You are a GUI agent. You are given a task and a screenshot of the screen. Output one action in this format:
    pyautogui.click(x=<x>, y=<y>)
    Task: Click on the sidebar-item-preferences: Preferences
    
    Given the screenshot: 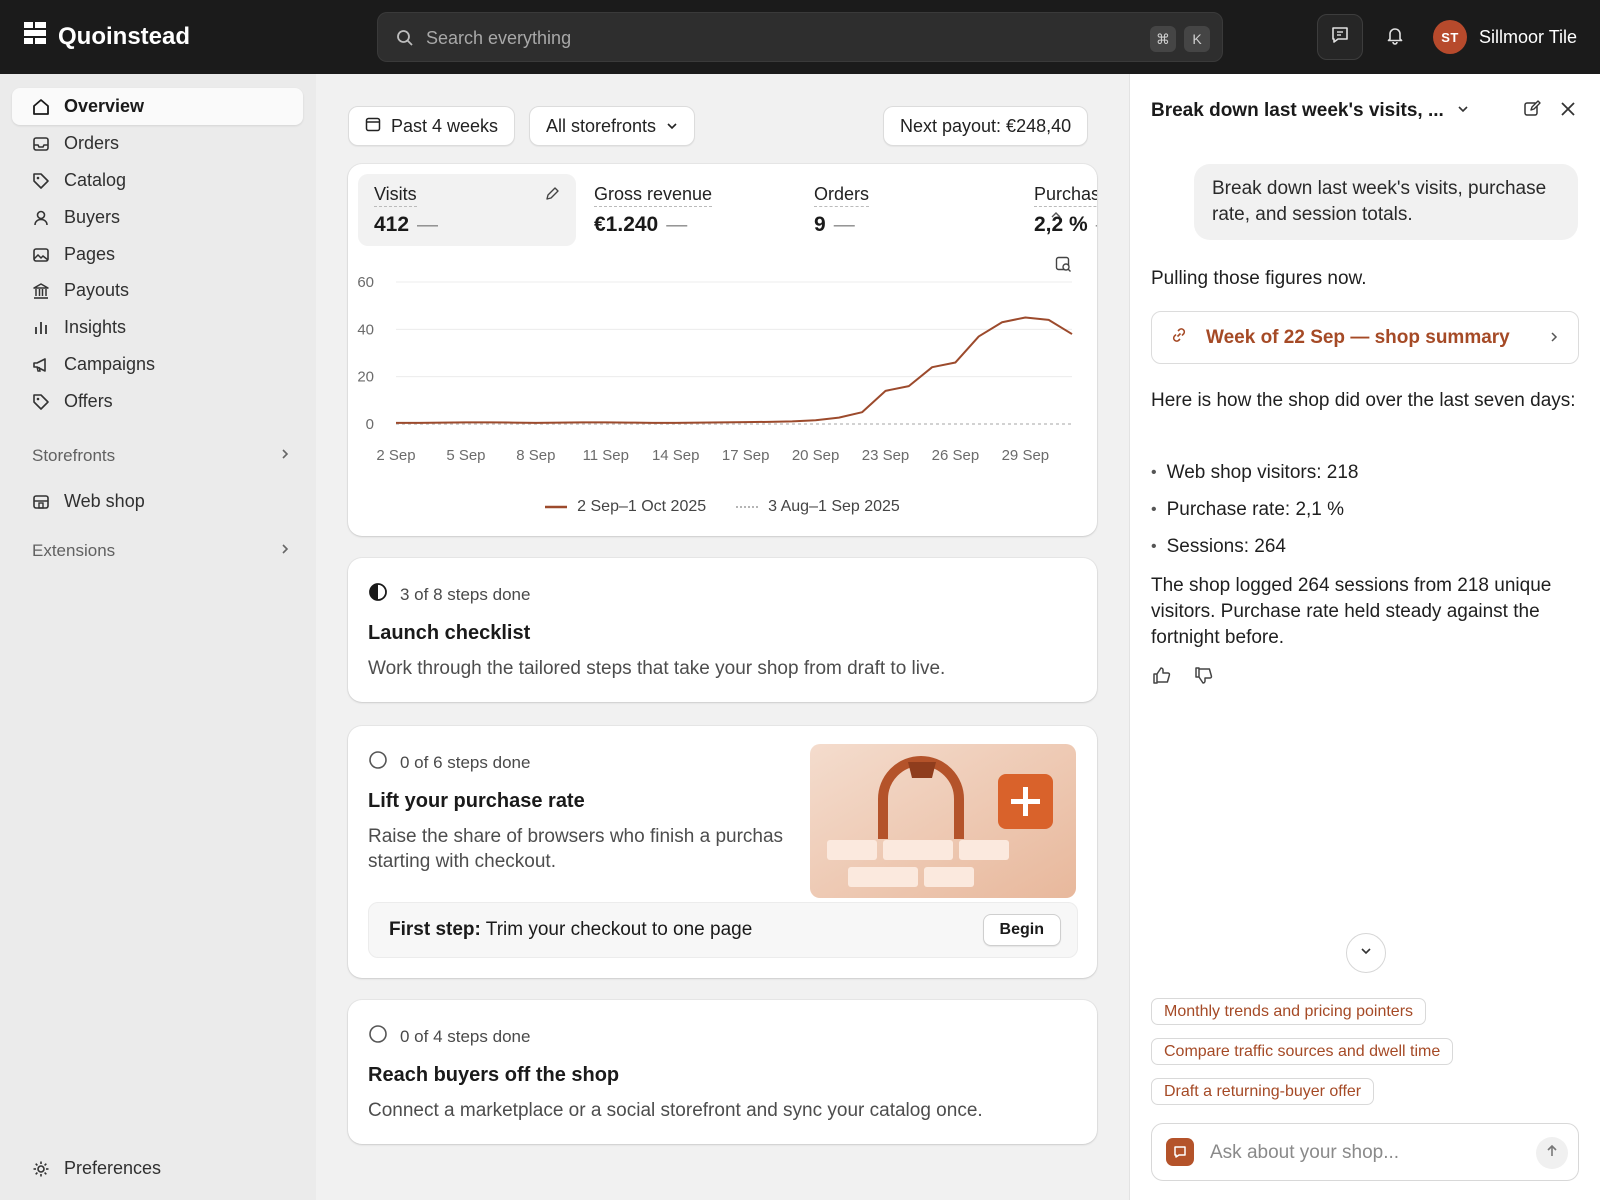 What is the action you would take?
    pyautogui.click(x=157, y=1168)
    